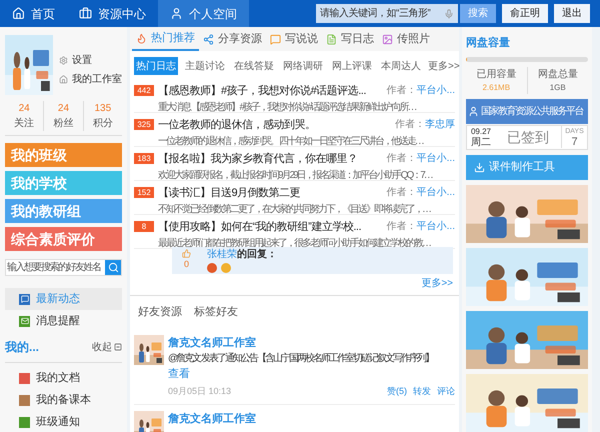 The height and width of the screenshot is (432, 600). What do you see at coordinates (527, 111) in the screenshot?
I see `platform-button: 国家教育资源公共服务平台` at bounding box center [527, 111].